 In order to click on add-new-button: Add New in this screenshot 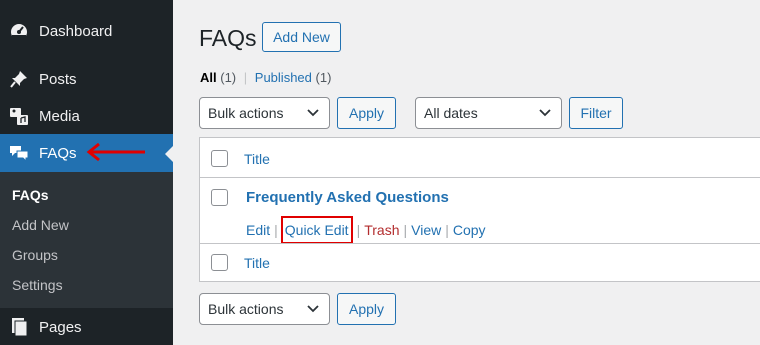, I will do `click(301, 37)`.